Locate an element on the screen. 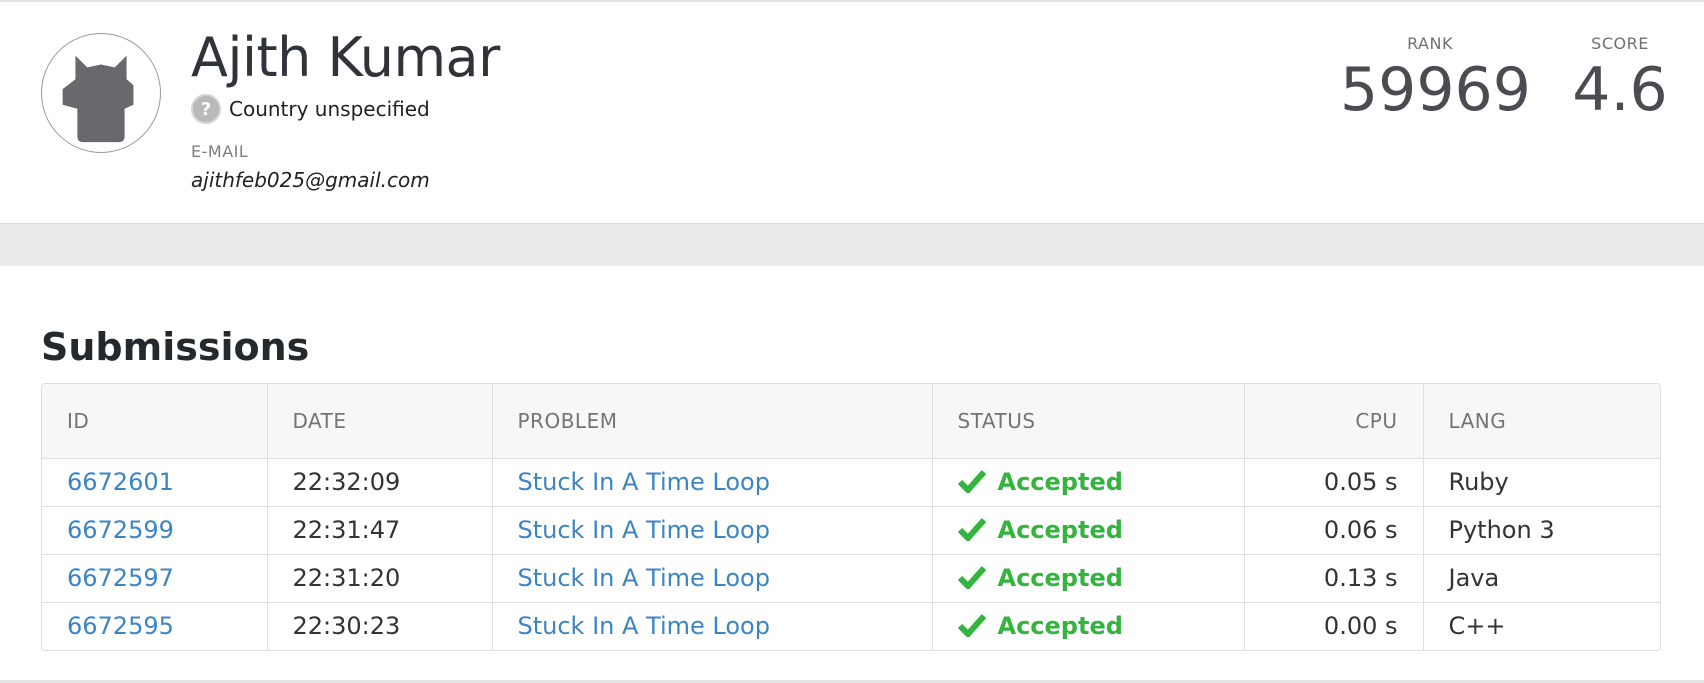  email-label: E-MAIL is located at coordinates (220, 151).